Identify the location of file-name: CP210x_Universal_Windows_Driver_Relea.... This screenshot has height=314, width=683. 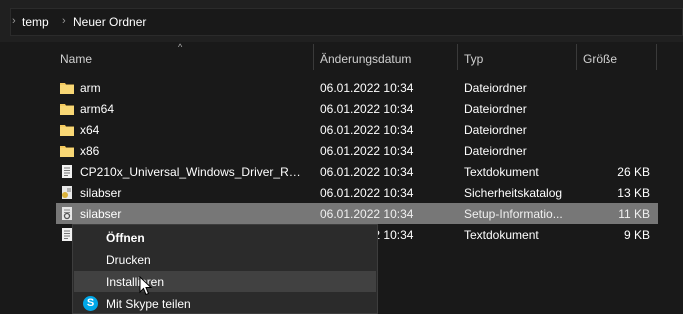
(193, 172).